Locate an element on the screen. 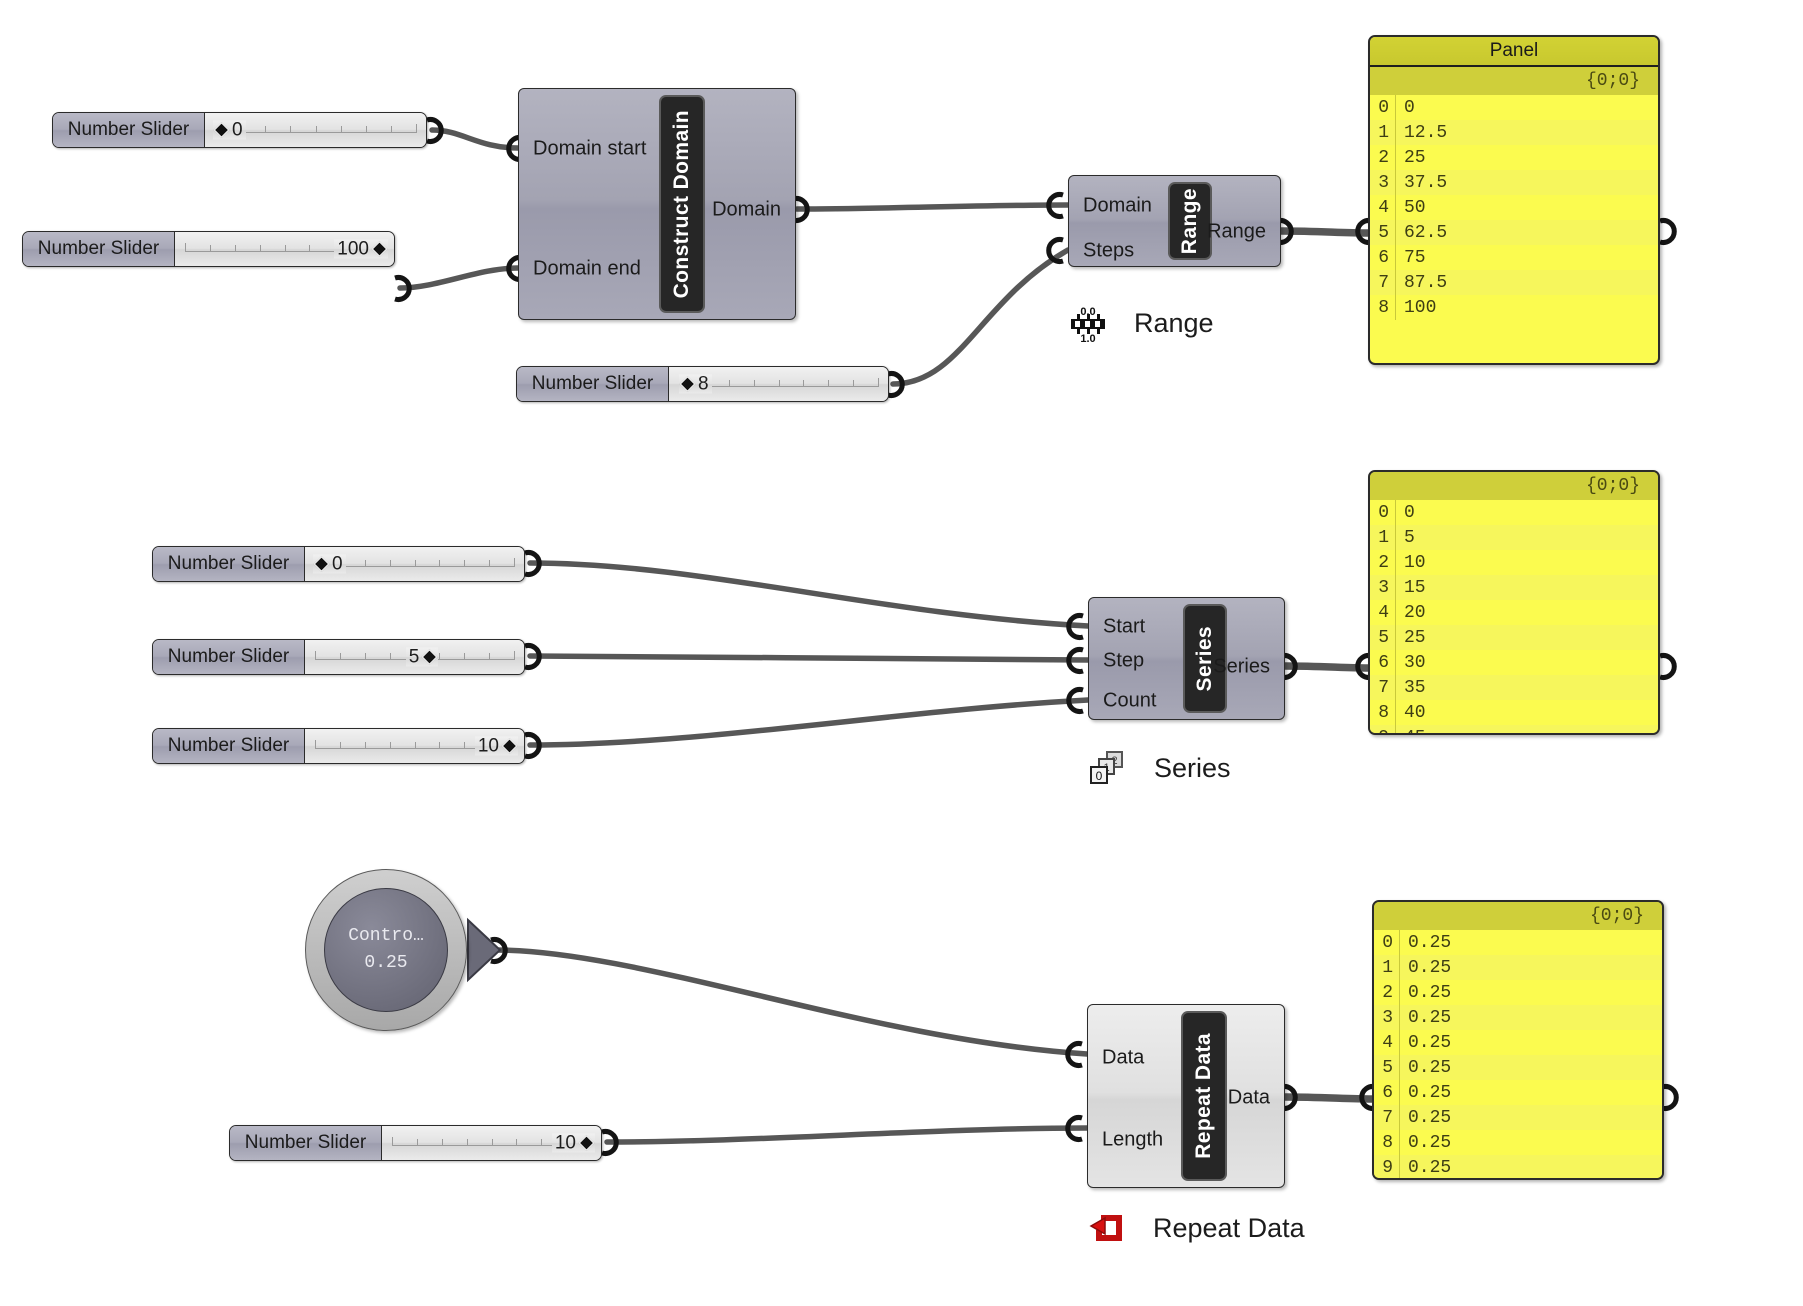  nub-knob-out is located at coordinates (499, 950).